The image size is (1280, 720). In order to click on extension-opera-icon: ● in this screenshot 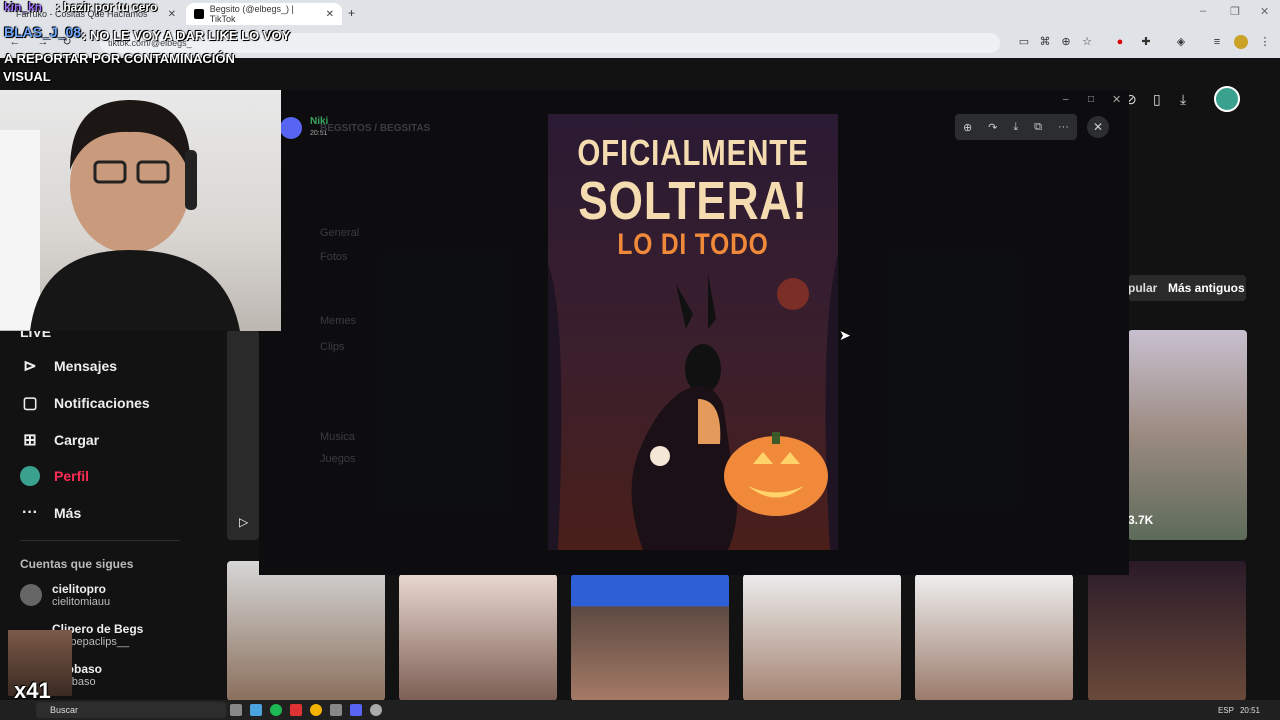, I will do `click(1120, 42)`.